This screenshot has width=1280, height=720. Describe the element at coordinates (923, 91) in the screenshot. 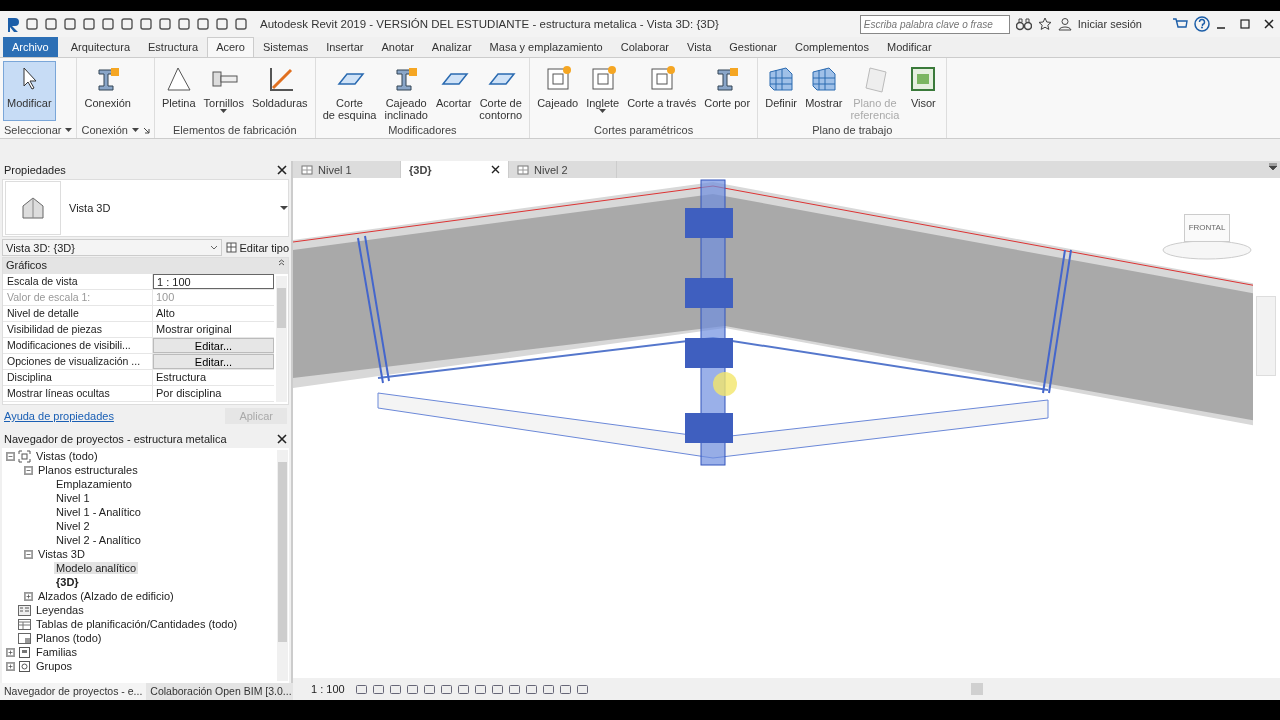

I see `ribbon-tool-button: Visor` at that location.